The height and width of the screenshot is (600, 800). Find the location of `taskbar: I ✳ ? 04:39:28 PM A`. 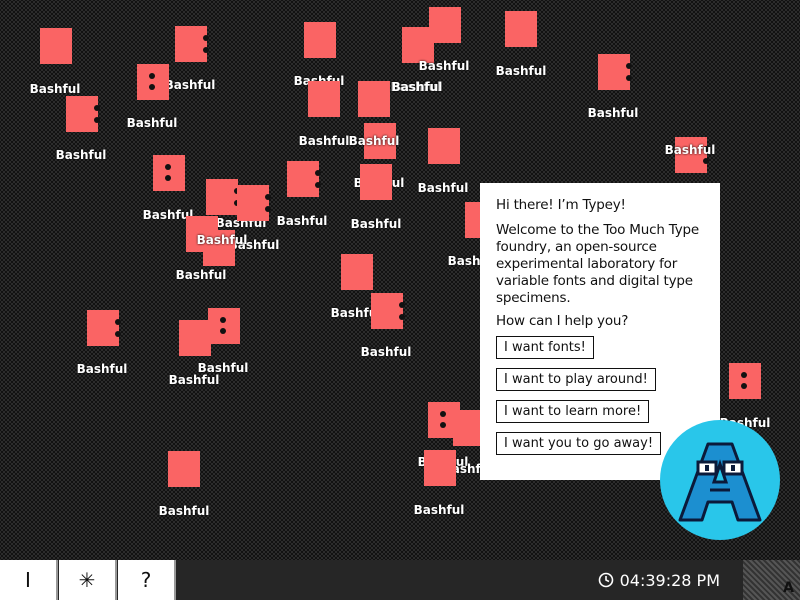

taskbar: I ✳ ? 04:39:28 PM A is located at coordinates (400, 580).